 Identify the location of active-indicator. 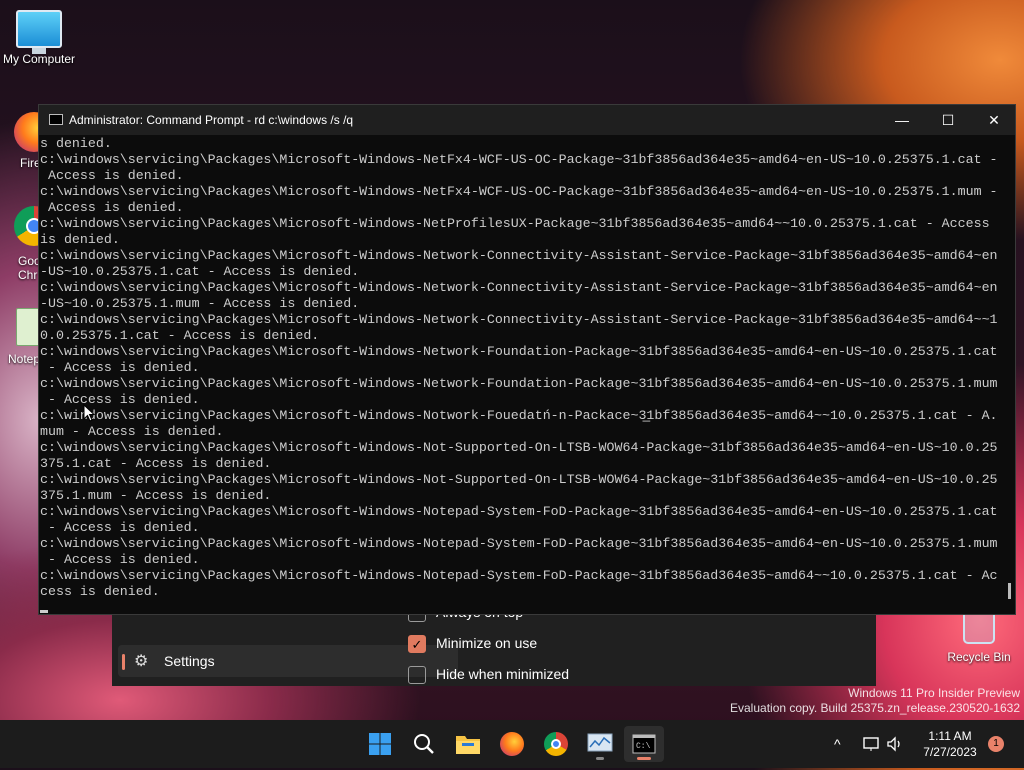
(644, 758).